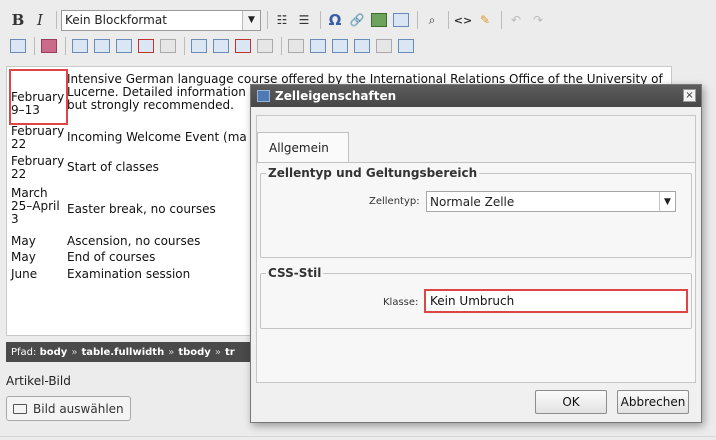  I want to click on table-properties-icon, so click(49, 46).